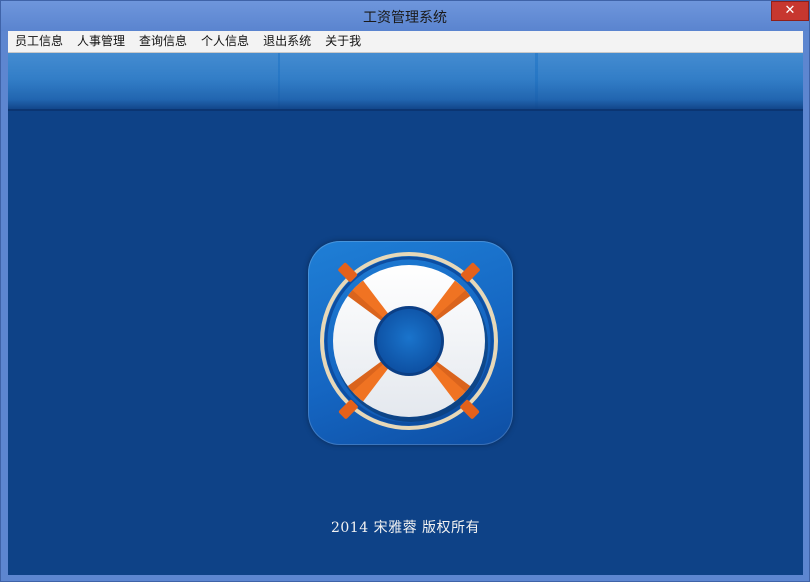 Image resolution: width=810 pixels, height=582 pixels. I want to click on close-button: ✕, so click(790, 11).